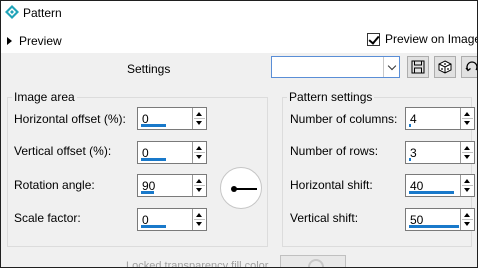 This screenshot has height=268, width=478. I want to click on dial-knob, so click(234, 189).